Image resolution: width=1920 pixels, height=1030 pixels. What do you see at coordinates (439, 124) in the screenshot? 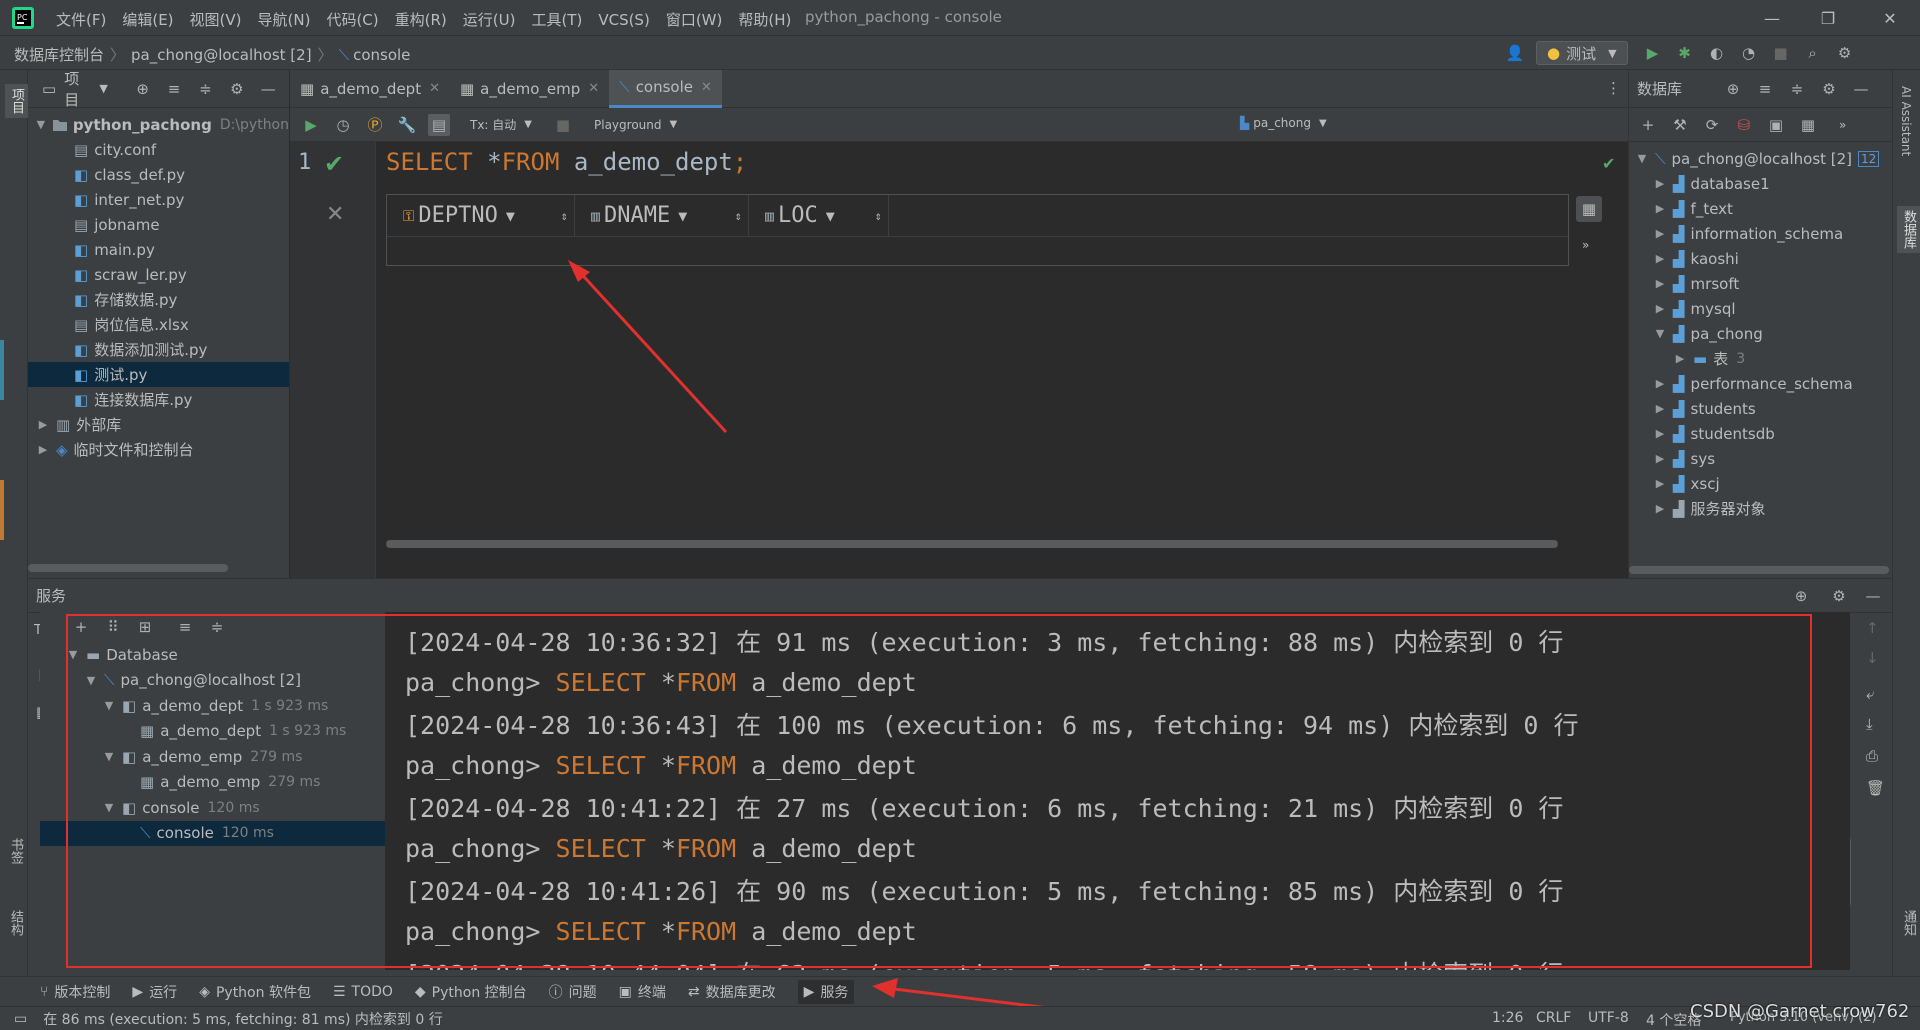
I see `table-view-icon: ▤` at bounding box center [439, 124].